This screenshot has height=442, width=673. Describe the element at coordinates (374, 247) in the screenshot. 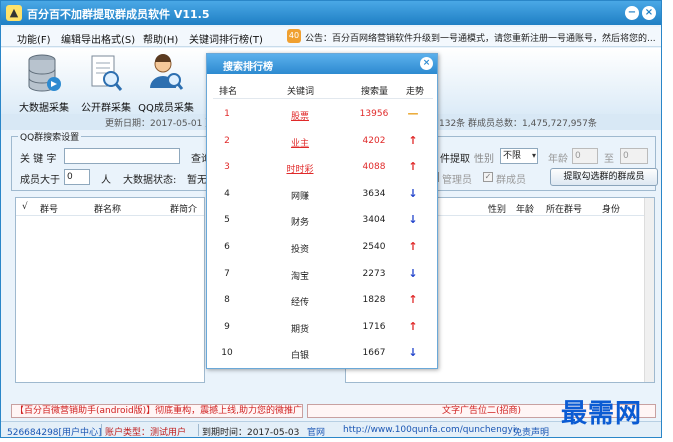

I see `count-cell: 2540` at that location.